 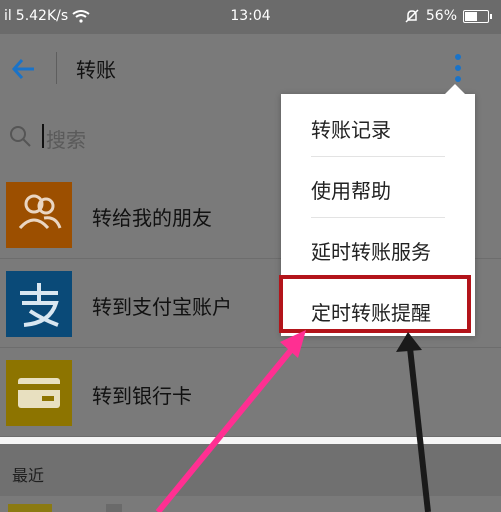 What do you see at coordinates (96, 70) in the screenshot?
I see `page-title: 转账` at bounding box center [96, 70].